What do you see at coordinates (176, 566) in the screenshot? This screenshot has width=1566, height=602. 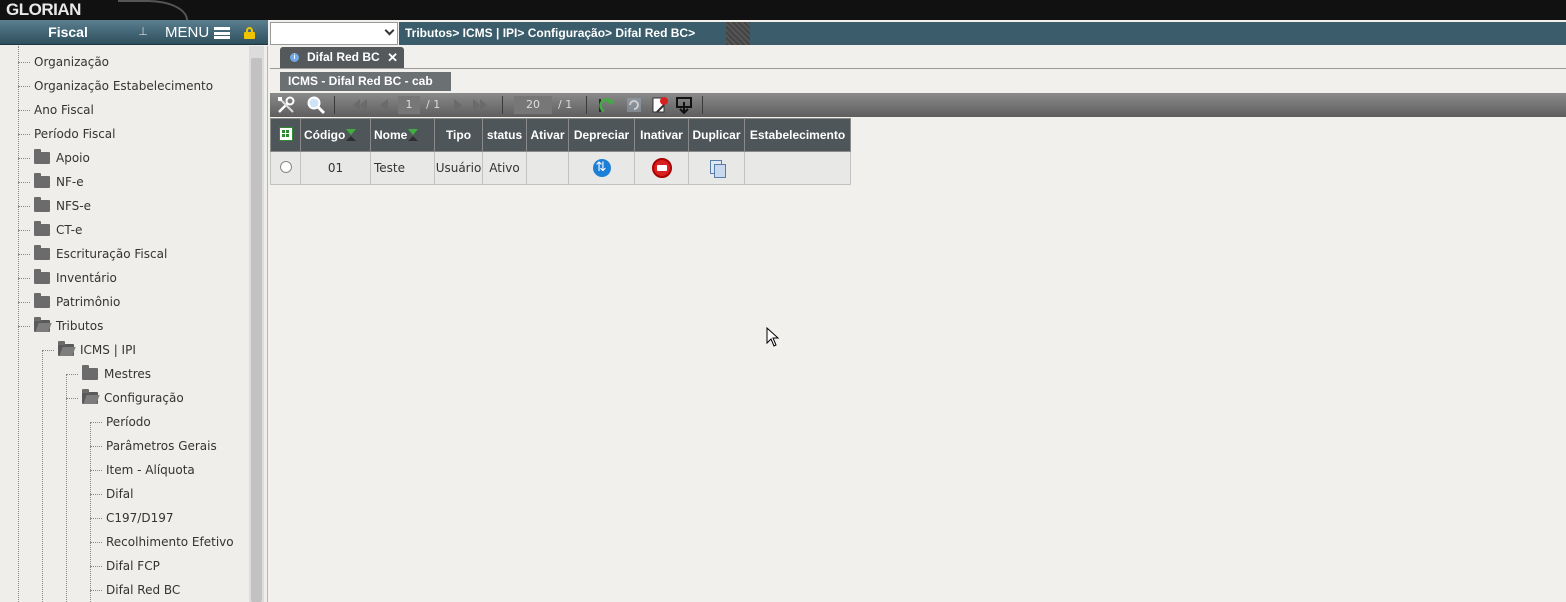 I see `sidebar-item-difal-fcp: Difal FCP` at bounding box center [176, 566].